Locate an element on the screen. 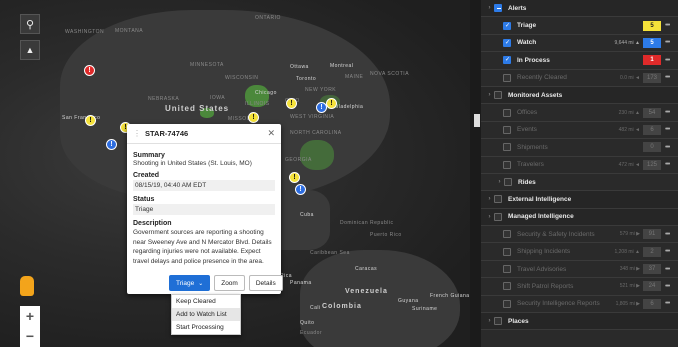 This screenshot has width=678, height=347. zoom-control: + − is located at coordinates (30, 326).